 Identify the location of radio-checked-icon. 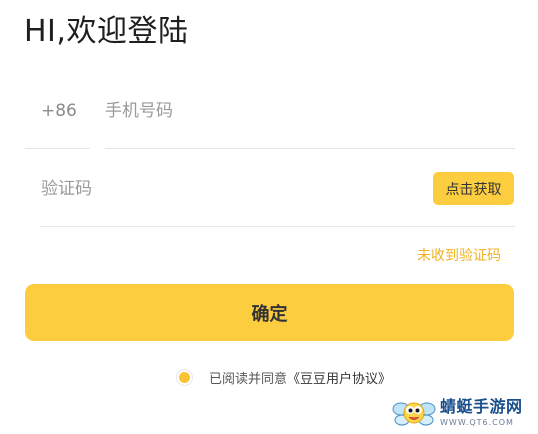
(184, 377).